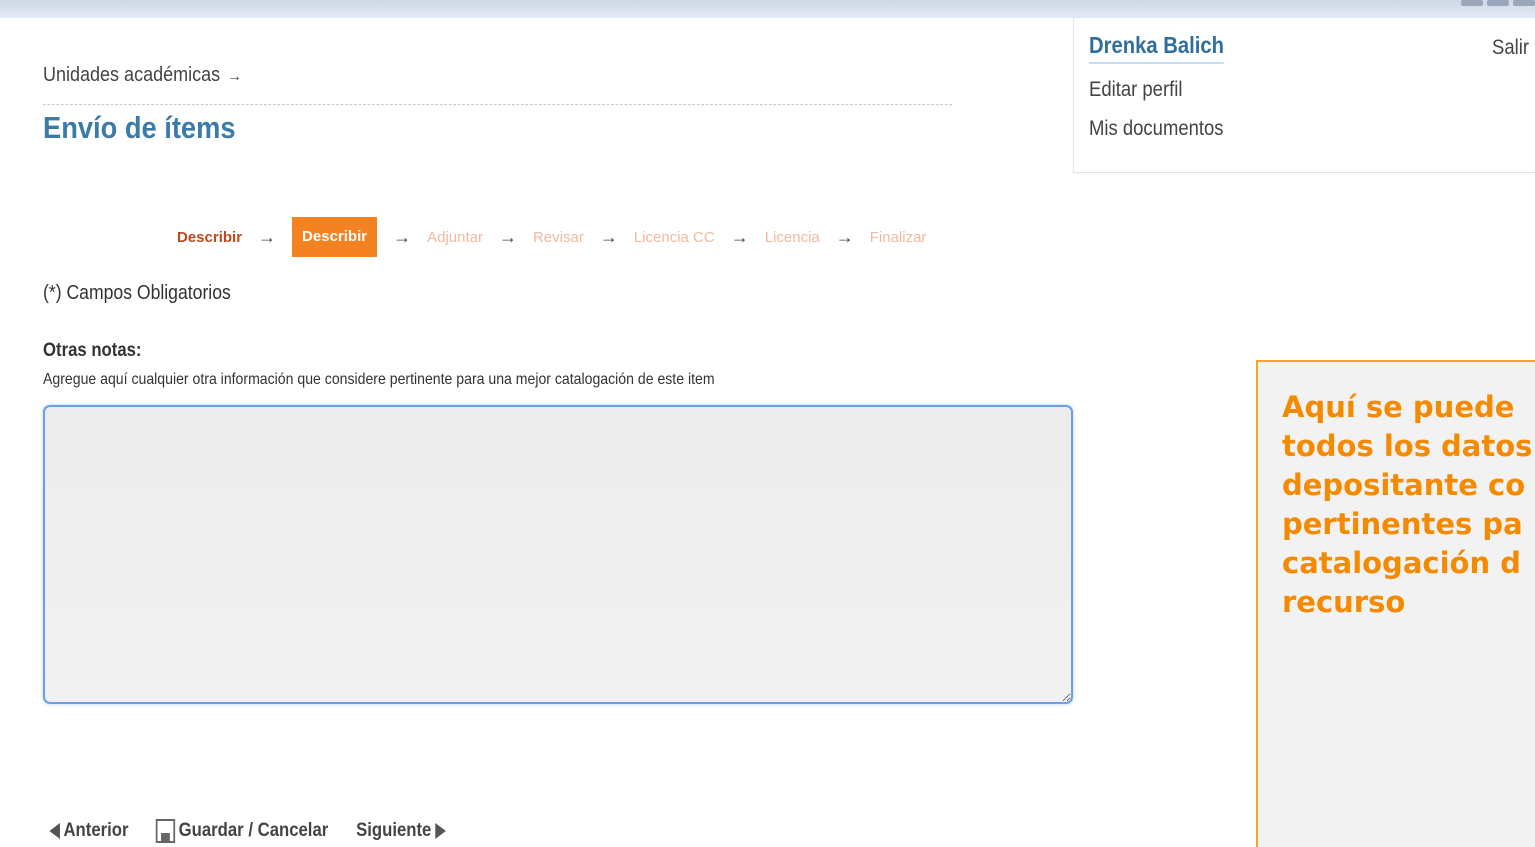 This screenshot has height=847, width=1535. I want to click on step-revisar: Revisar, so click(558, 237).